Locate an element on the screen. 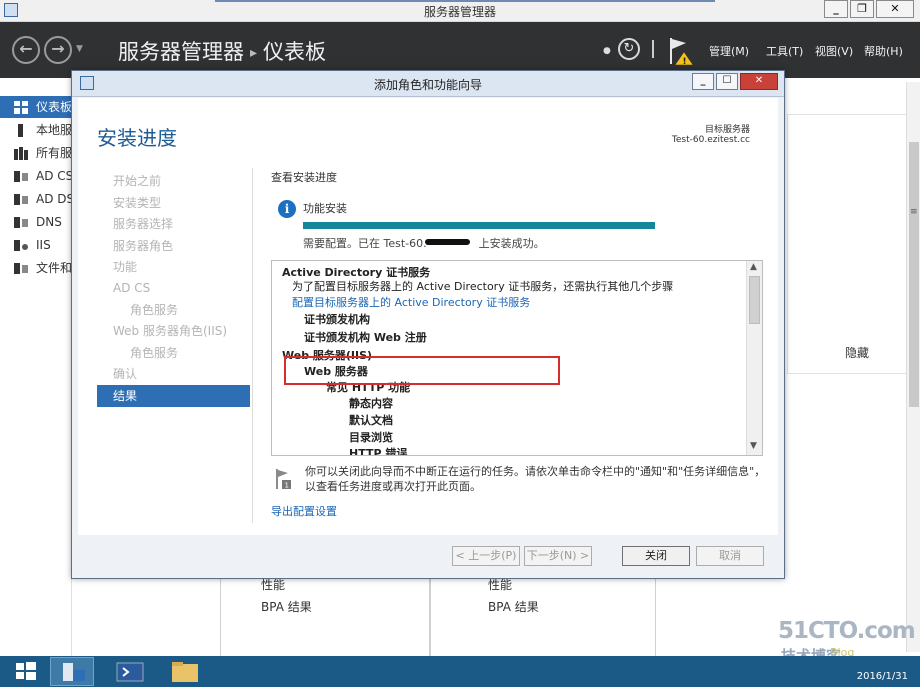 The image size is (920, 687). scrollbar-grip-icon: ≡ is located at coordinates (914, 212).